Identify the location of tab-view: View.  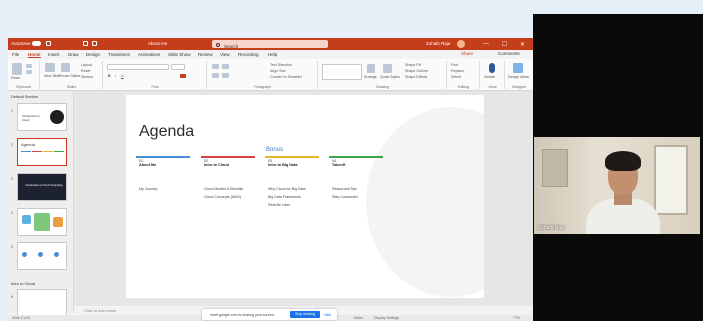
(225, 54).